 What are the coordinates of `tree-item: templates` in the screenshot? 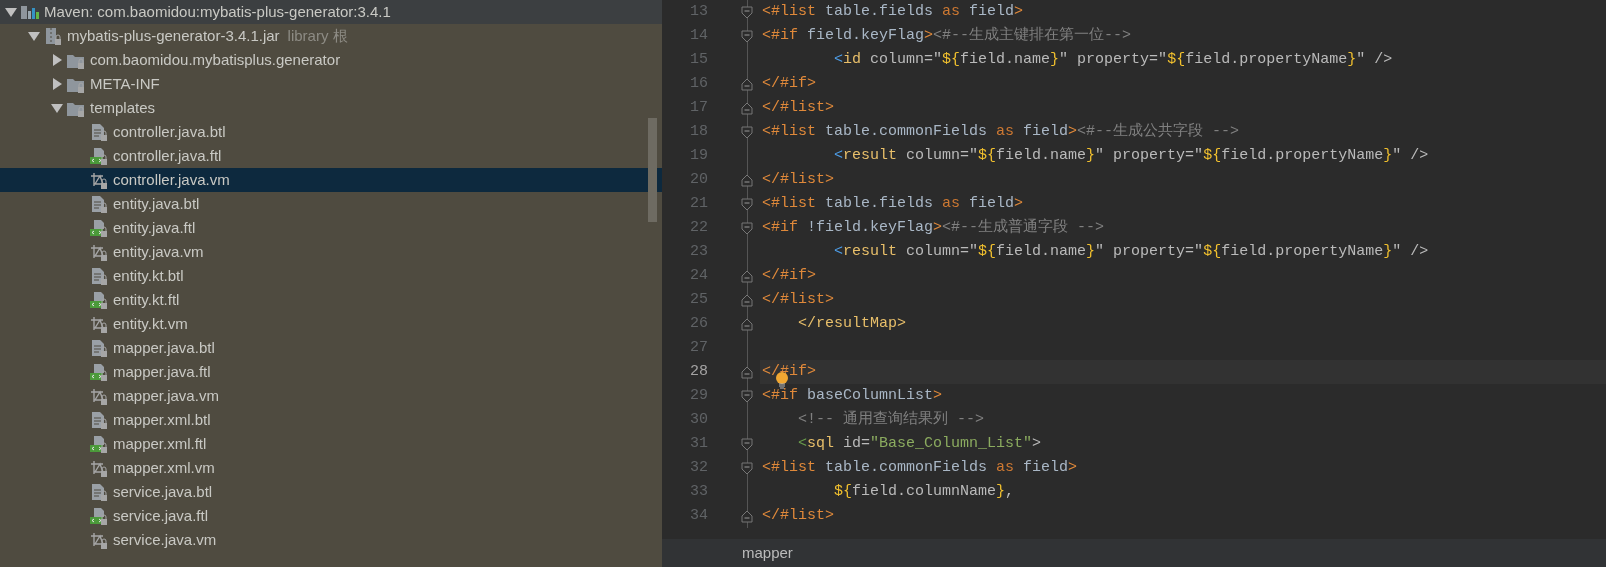 It's located at (331, 108).